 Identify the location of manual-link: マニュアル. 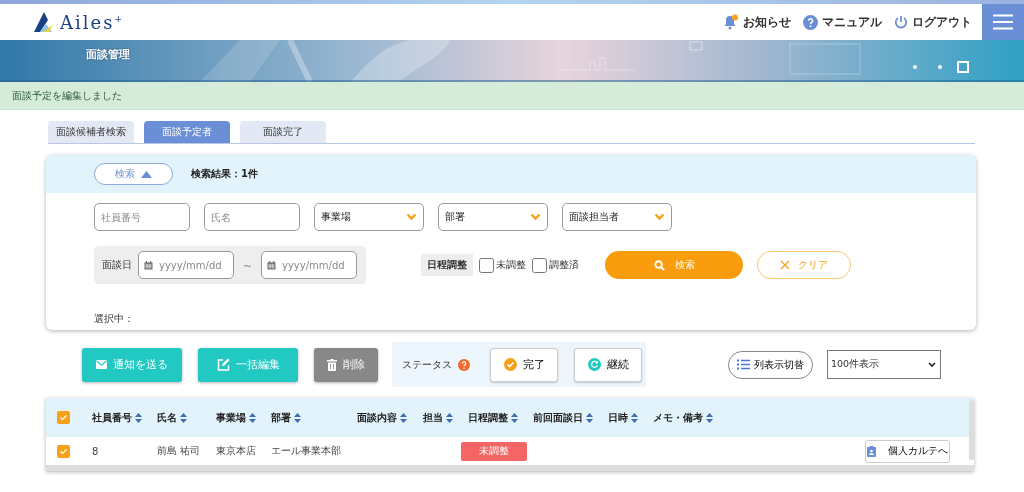
(842, 22).